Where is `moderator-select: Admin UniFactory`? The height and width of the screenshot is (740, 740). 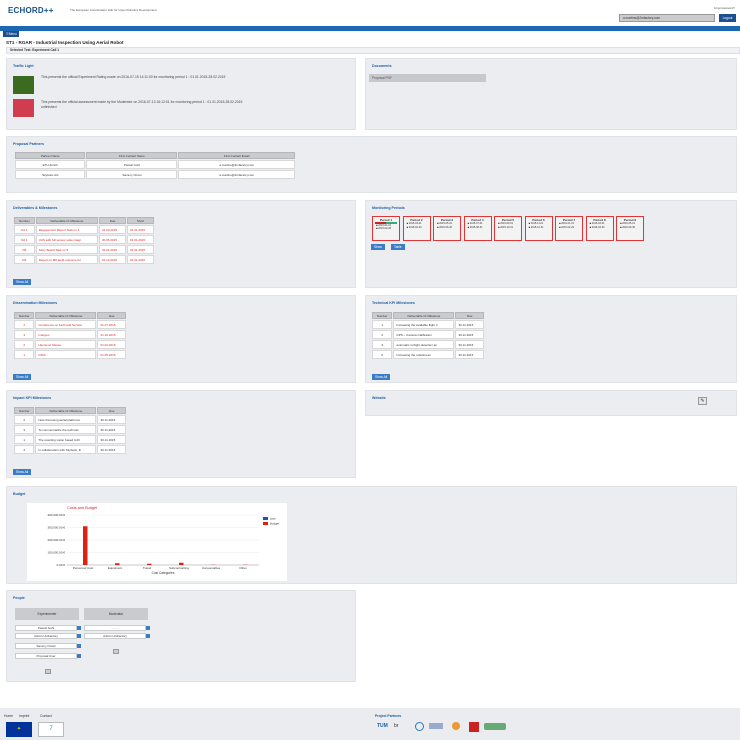 moderator-select: Admin UniFactory is located at coordinates (117, 636).